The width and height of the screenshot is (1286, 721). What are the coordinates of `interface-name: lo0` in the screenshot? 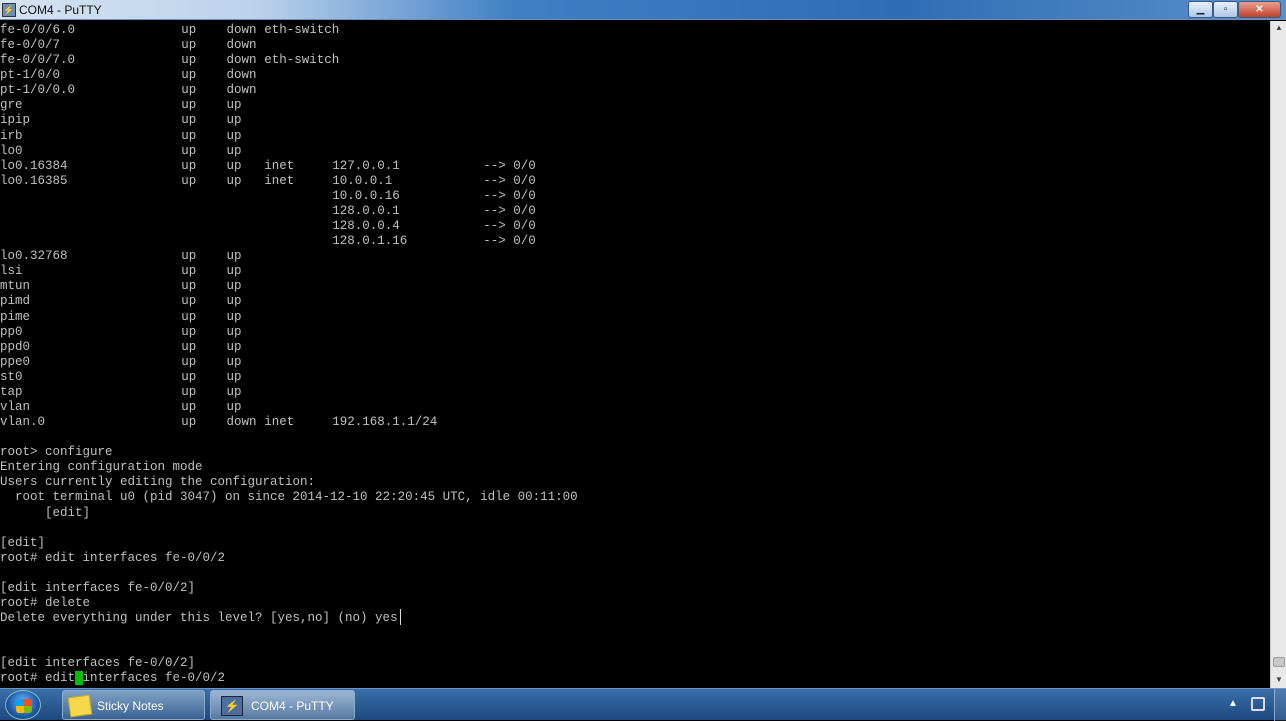 It's located at (11, 150).